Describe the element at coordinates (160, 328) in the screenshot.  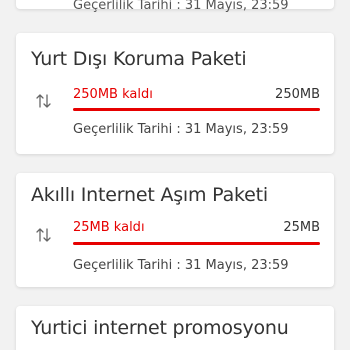
I see `package-title: Yurtici internet promosyonu` at that location.